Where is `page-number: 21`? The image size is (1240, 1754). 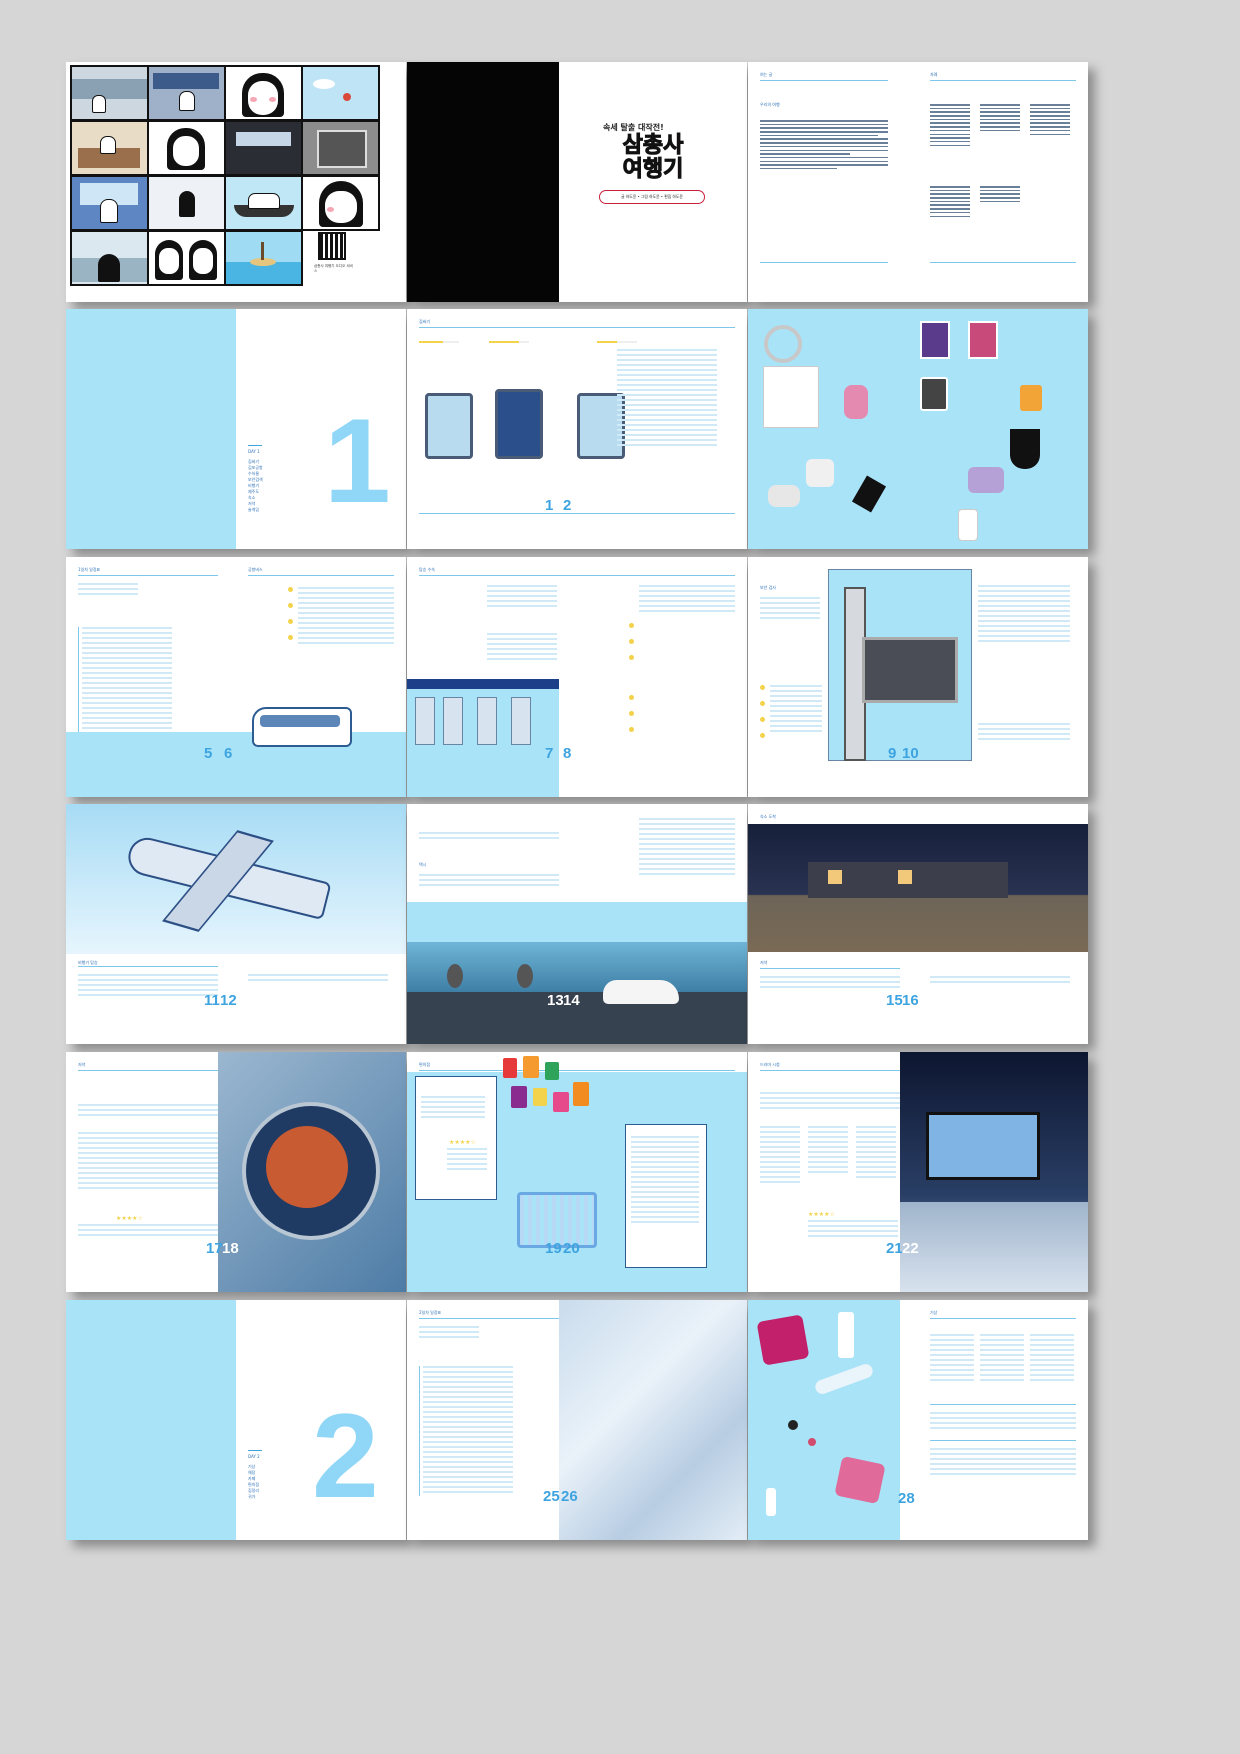
page-number: 21 is located at coordinates (894, 1248).